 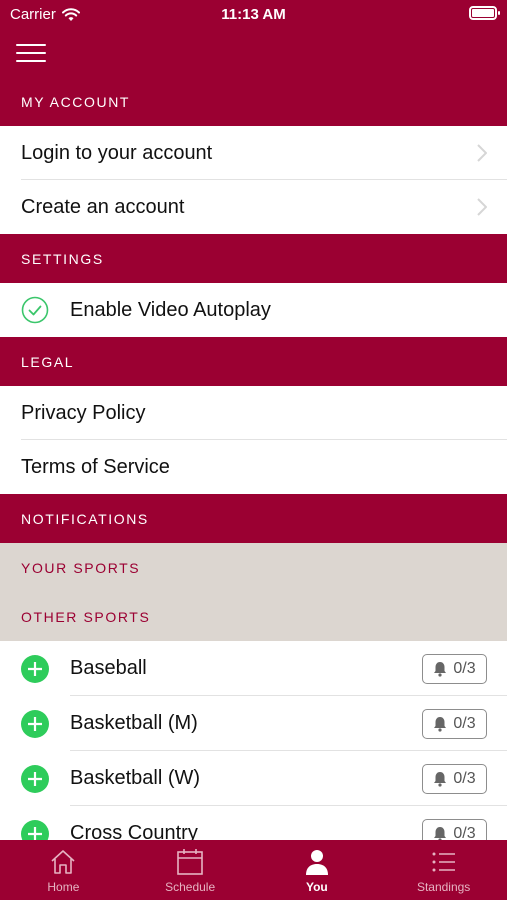 I want to click on sport-row: Basketball (W) 0/3, so click(x=253, y=778).